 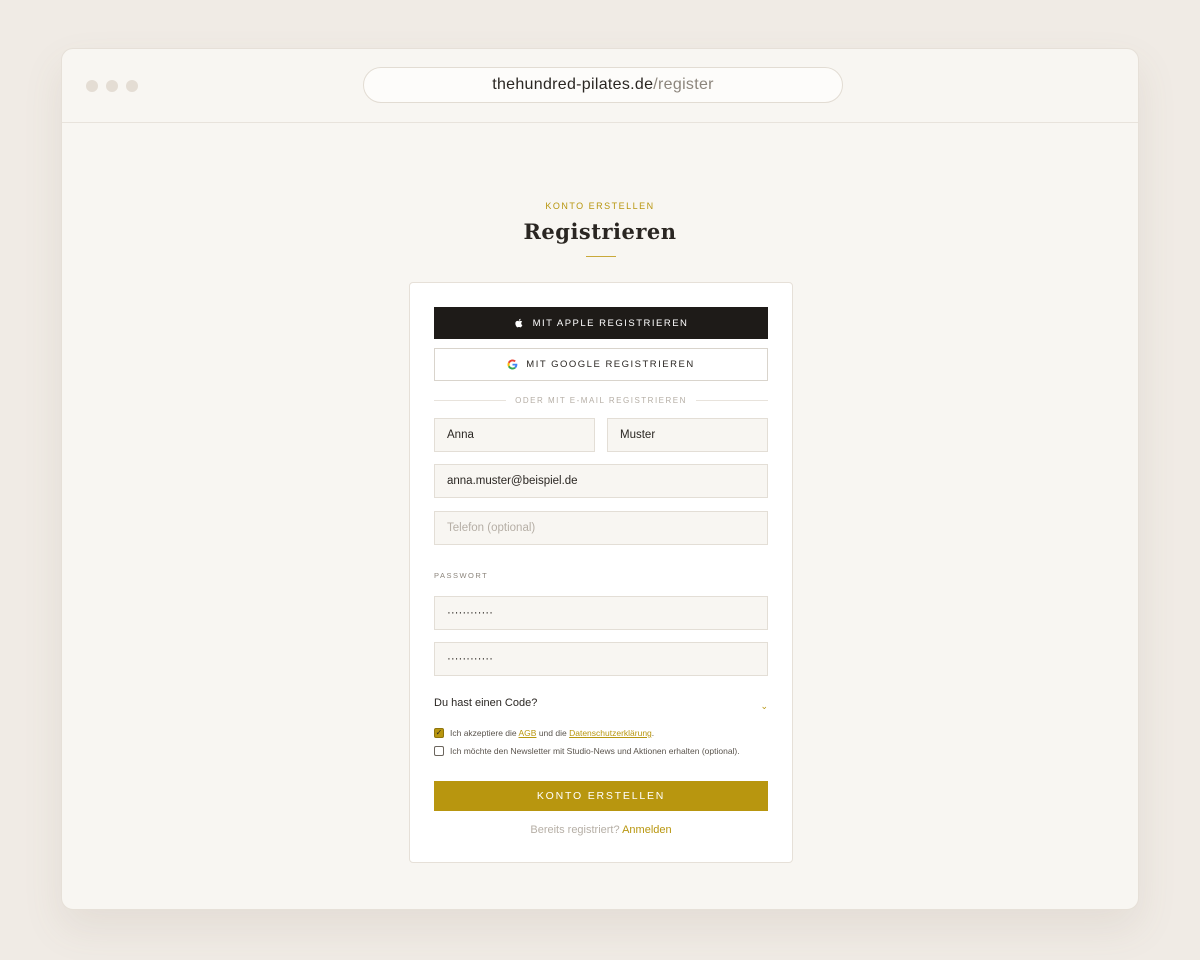 I want to click on chevron-down-icon: ⌄, so click(x=764, y=705).